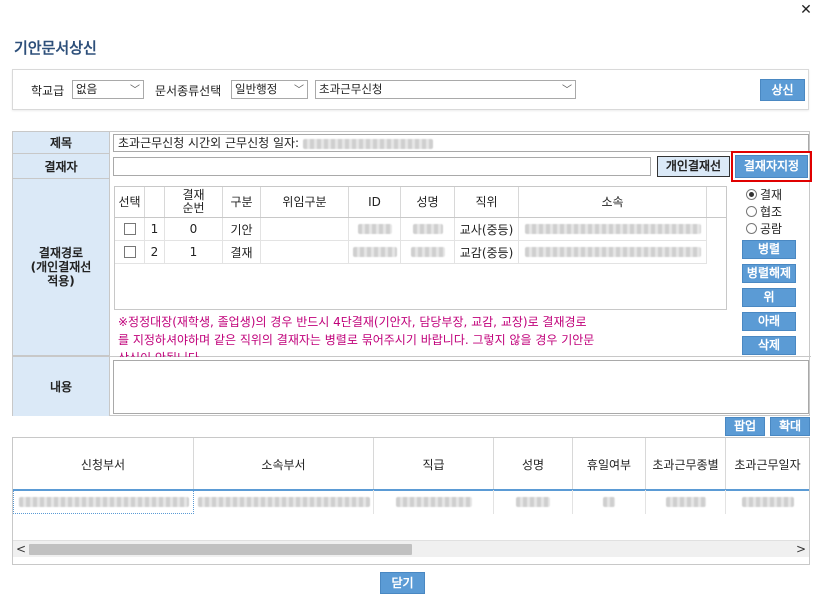  What do you see at coordinates (242, 252) in the screenshot?
I see `row-type: 결재` at bounding box center [242, 252].